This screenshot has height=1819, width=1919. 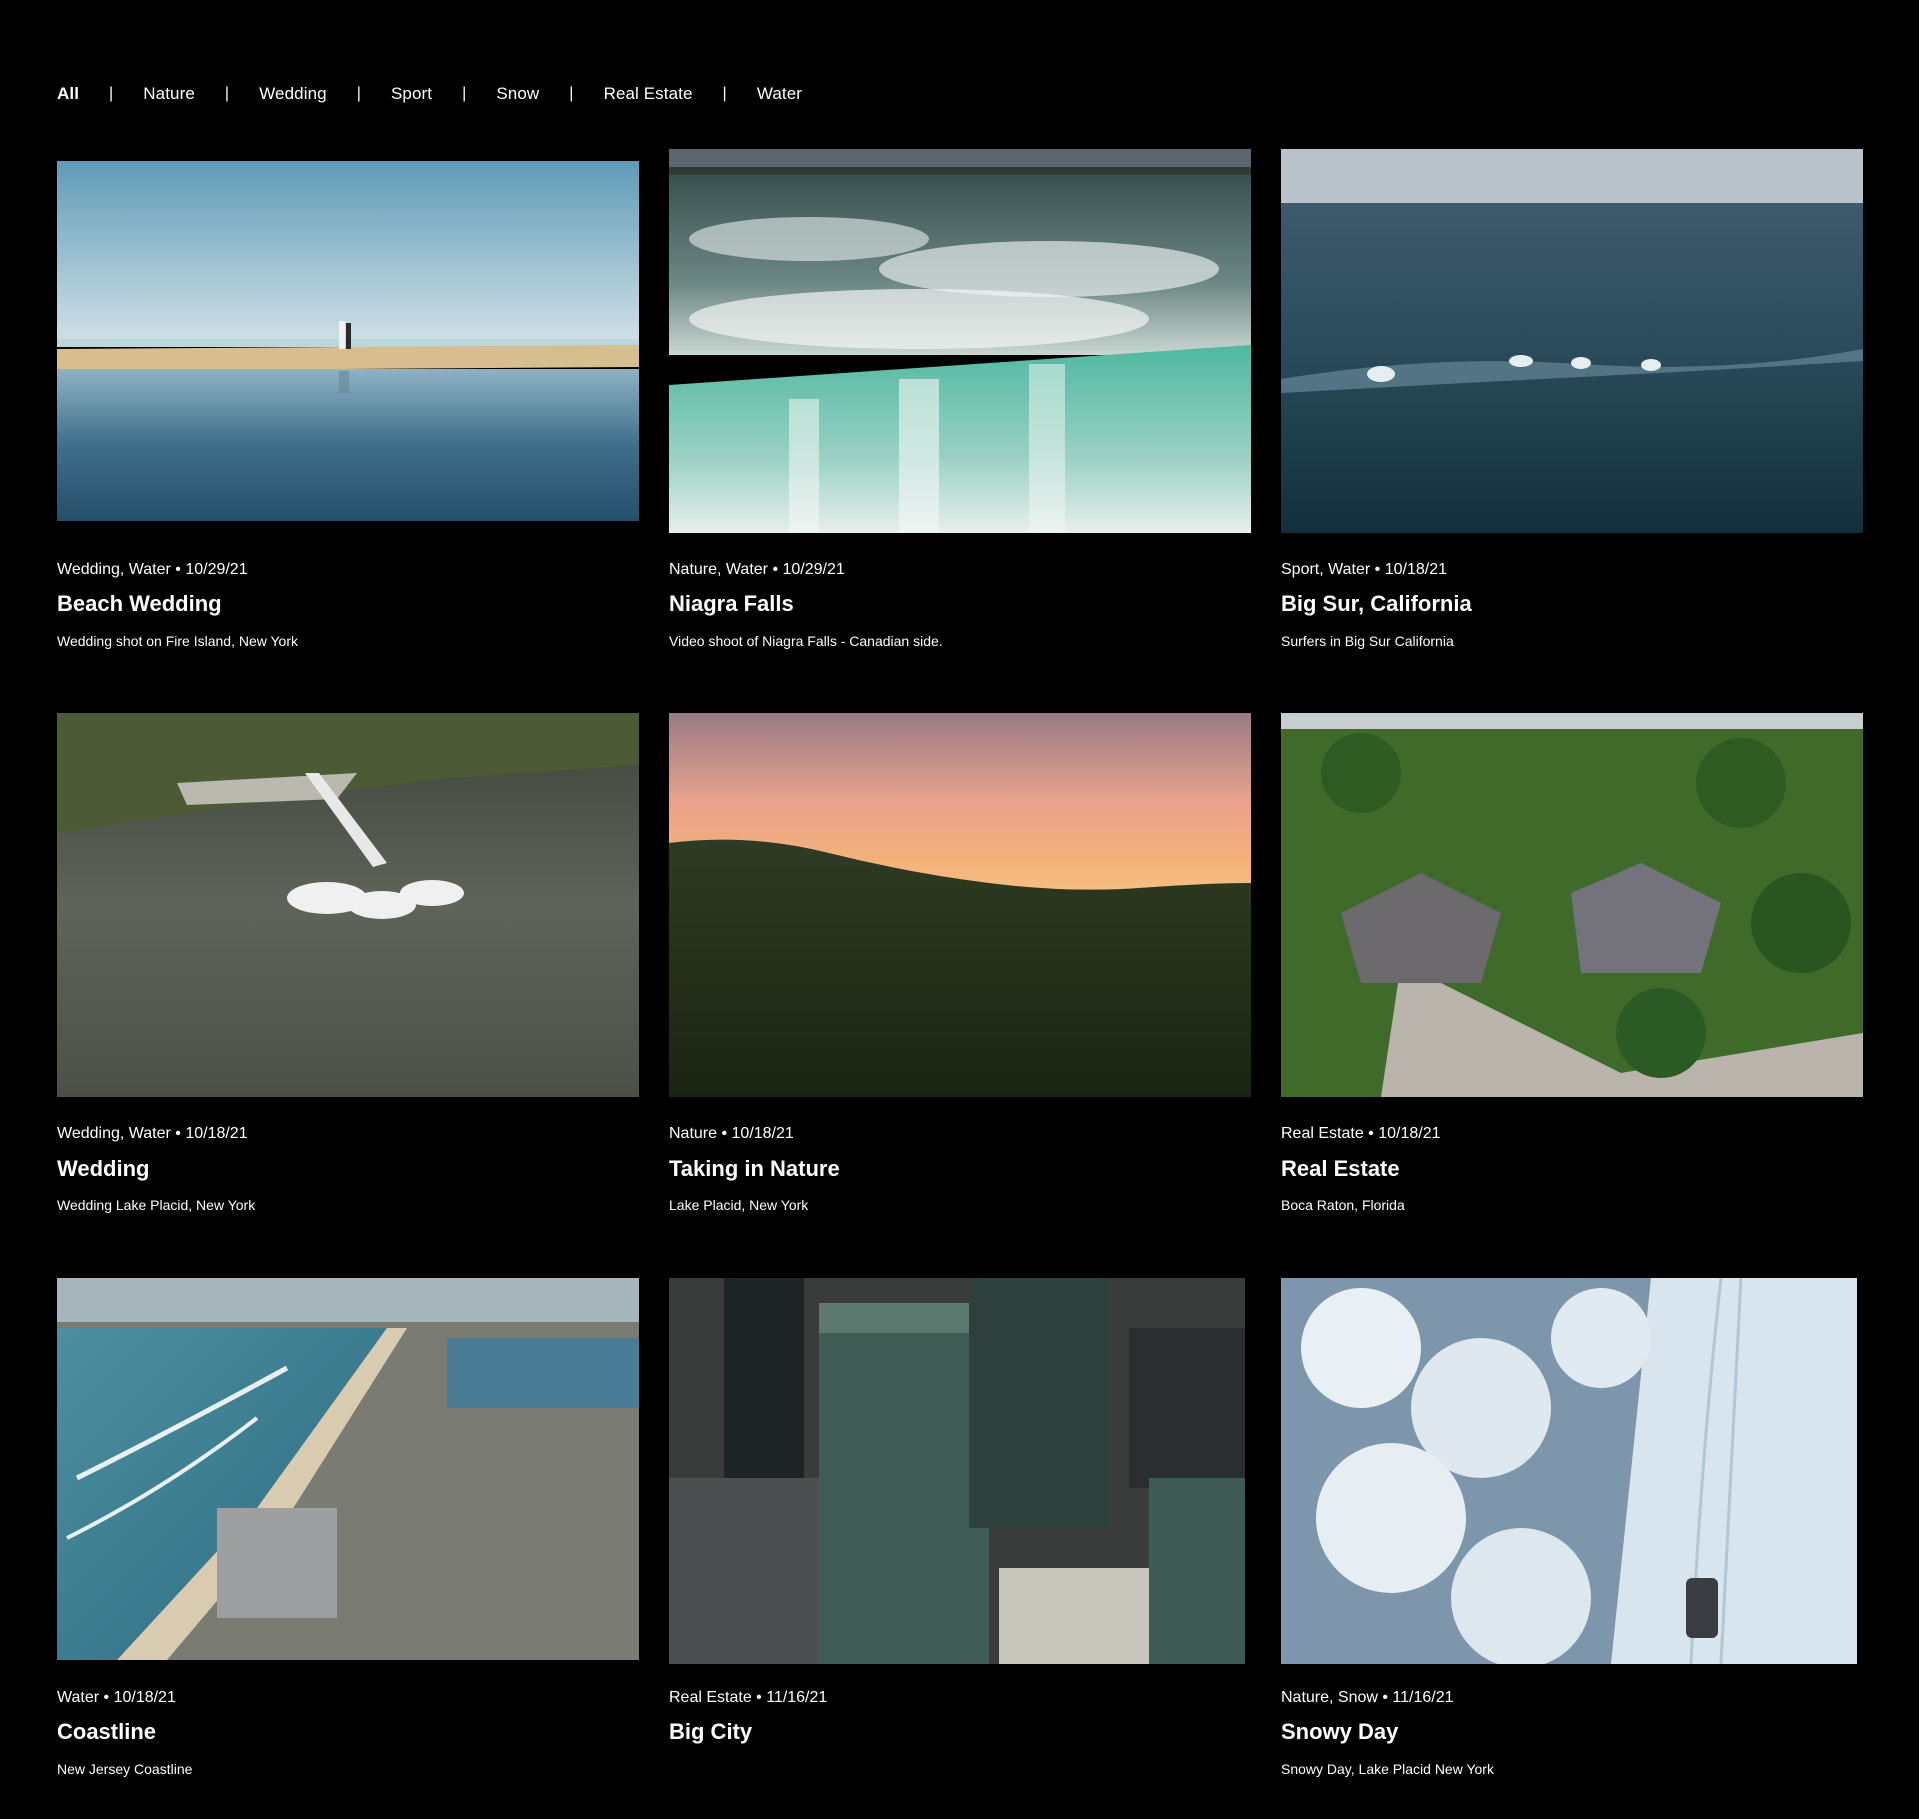 What do you see at coordinates (739, 1205) in the screenshot?
I see `card-description: Lake Placid, New York` at bounding box center [739, 1205].